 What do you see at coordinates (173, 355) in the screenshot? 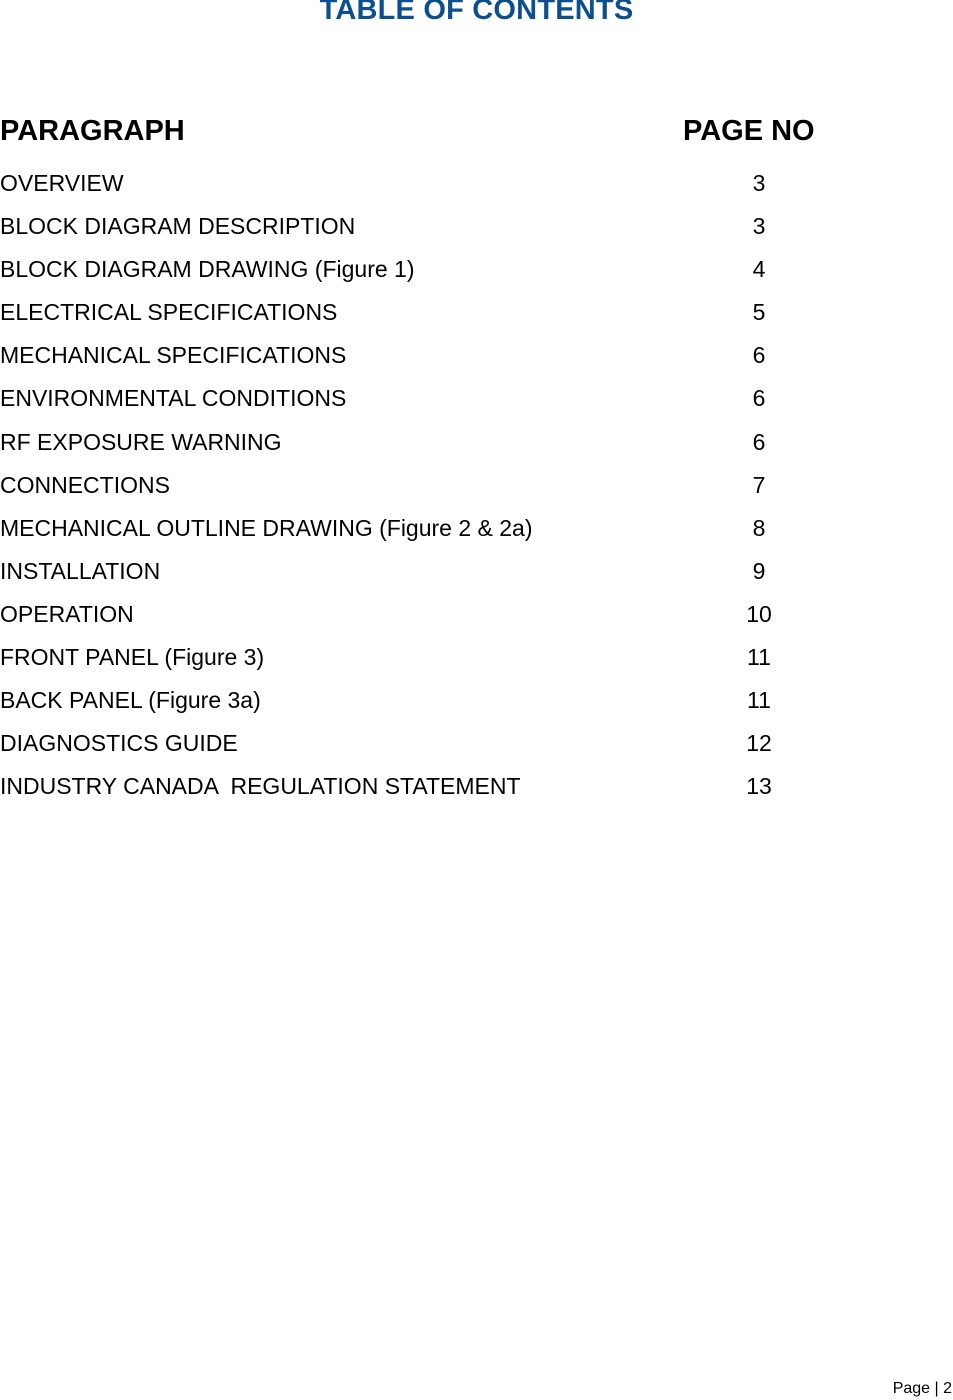
I see `toc-entry-label: MECHANICAL SPECIFICATIONS` at bounding box center [173, 355].